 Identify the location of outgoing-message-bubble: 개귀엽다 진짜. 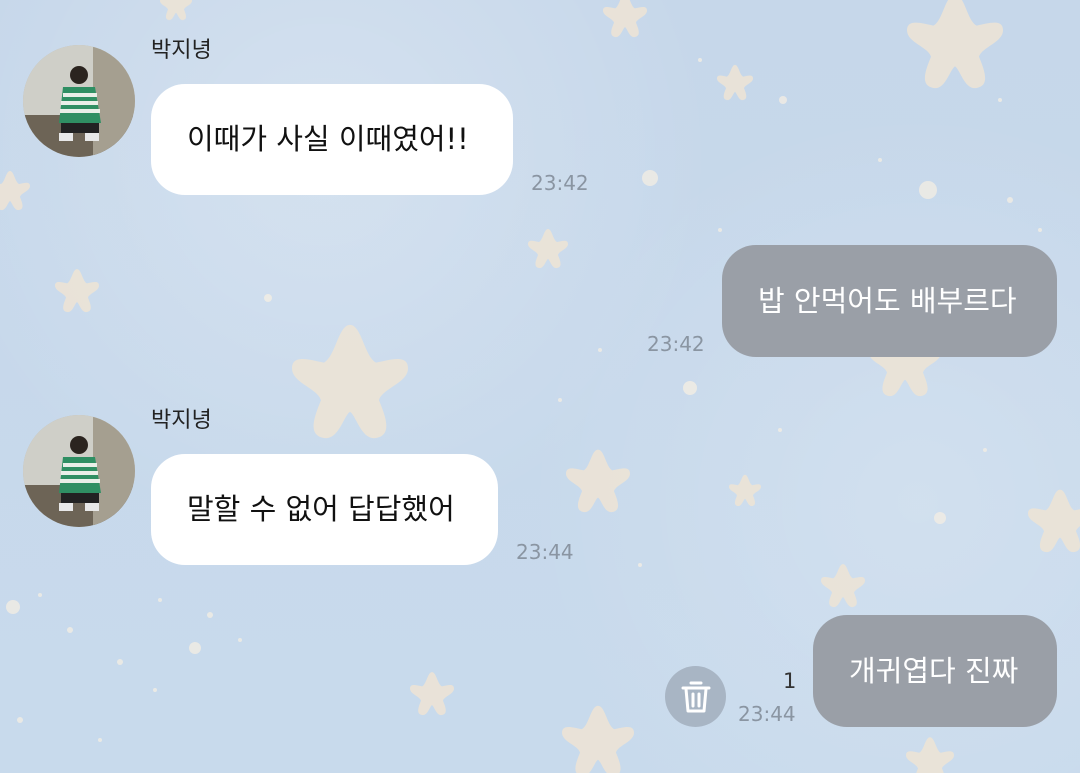
(935, 671).